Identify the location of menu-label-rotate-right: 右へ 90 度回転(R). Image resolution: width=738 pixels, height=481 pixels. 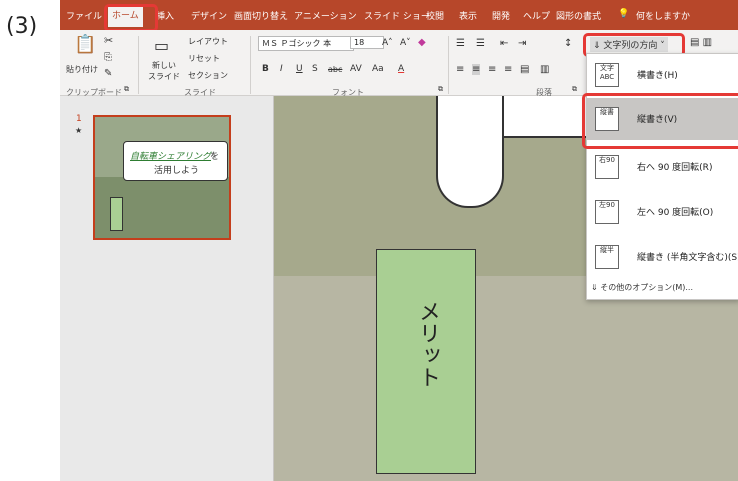
(675, 168).